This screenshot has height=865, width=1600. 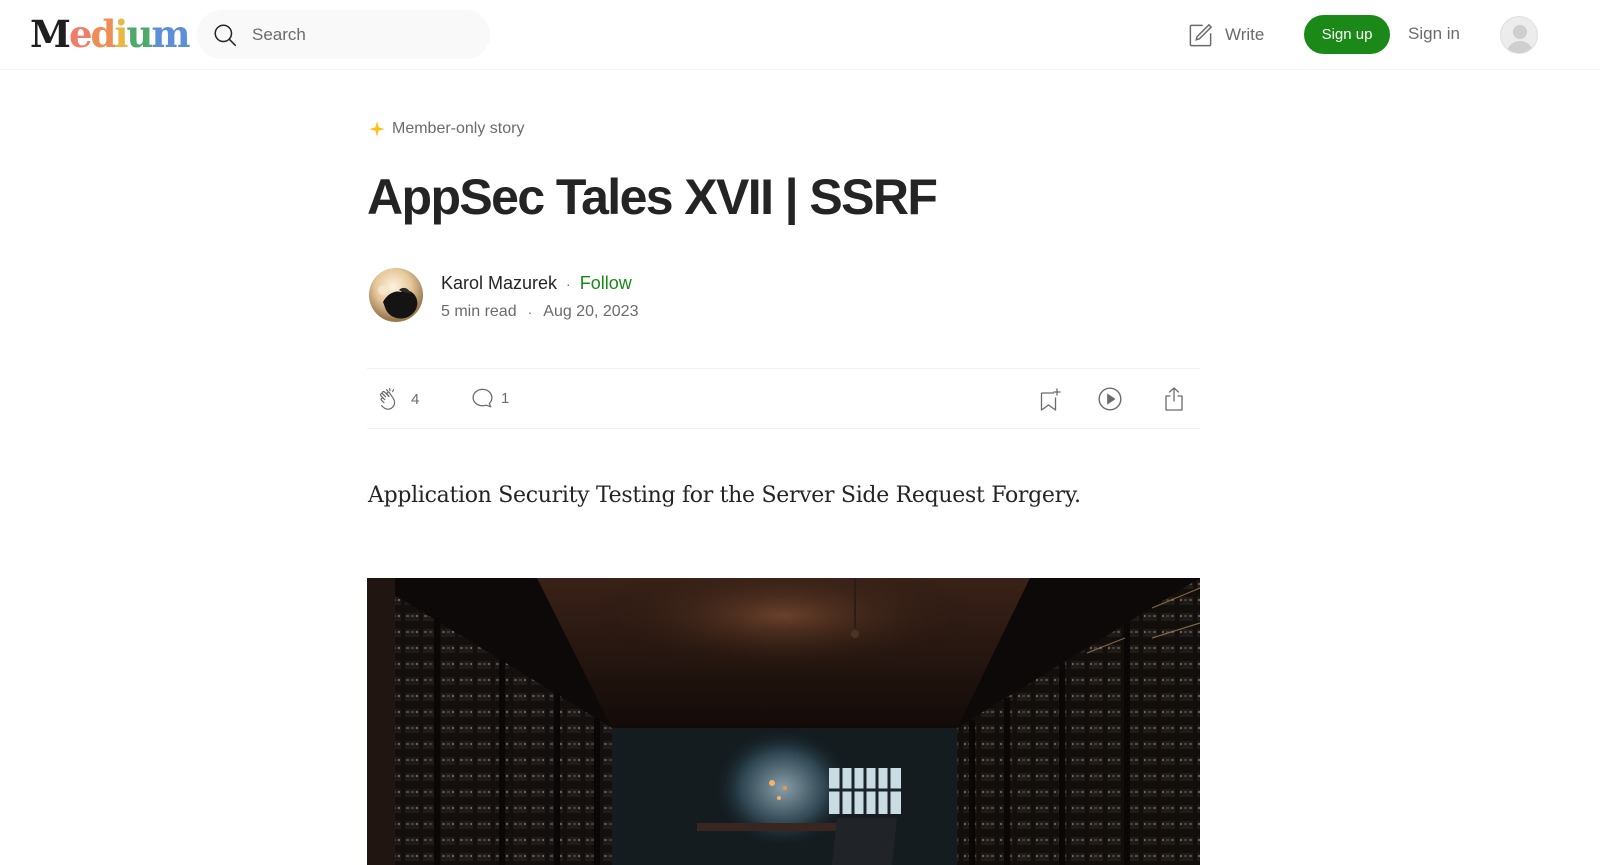 I want to click on top-navigation-bar: Medium Write Sign up Sign in, so click(x=800, y=35).